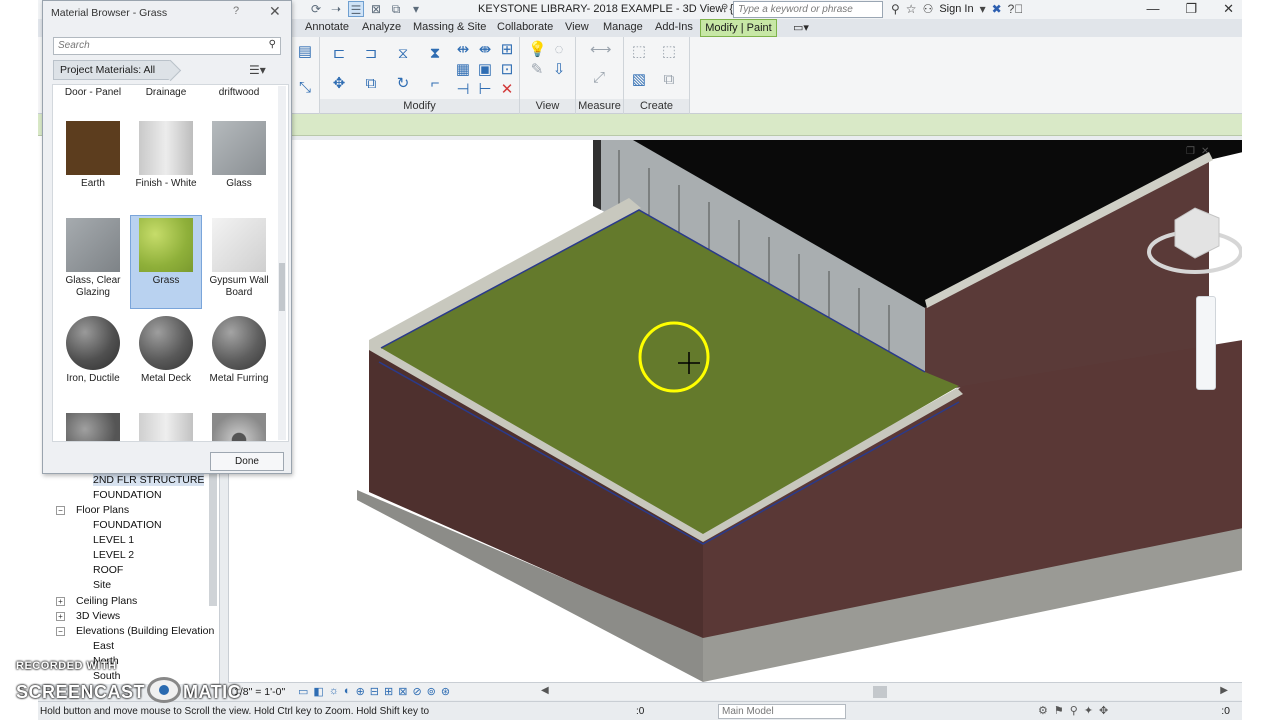  Describe the element at coordinates (236, 11) in the screenshot. I see `help-button: ?` at that location.